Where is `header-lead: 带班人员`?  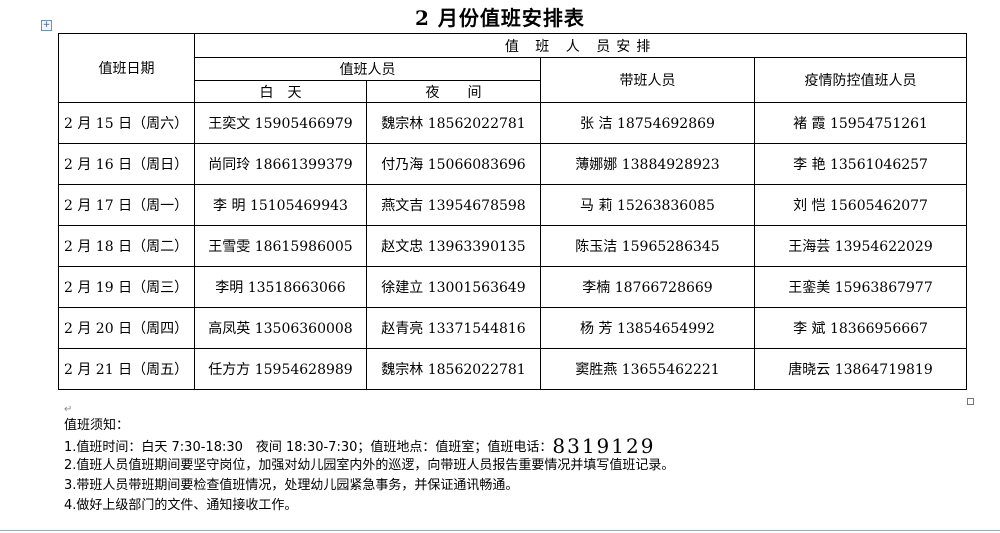 header-lead: 带班人员 is located at coordinates (647, 80).